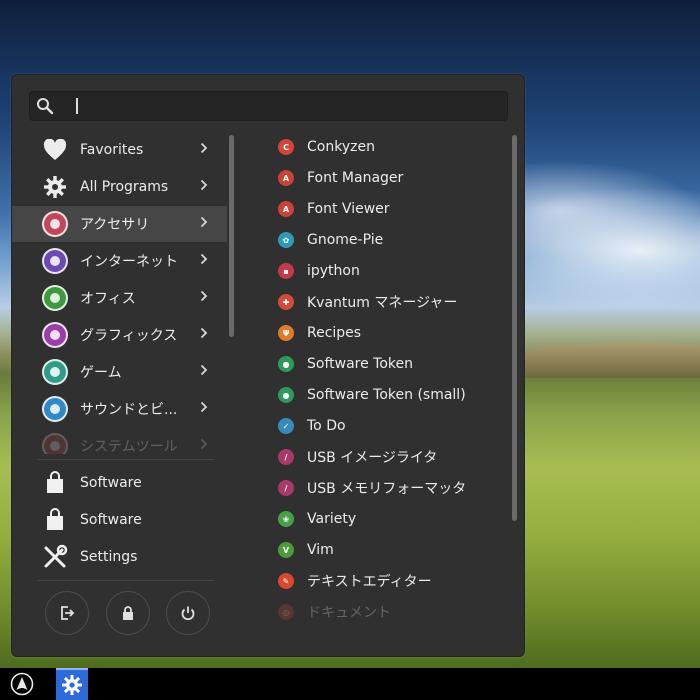 Image resolution: width=700 pixels, height=700 pixels. Describe the element at coordinates (55, 335) in the screenshot. I see `graphics-icon` at that location.